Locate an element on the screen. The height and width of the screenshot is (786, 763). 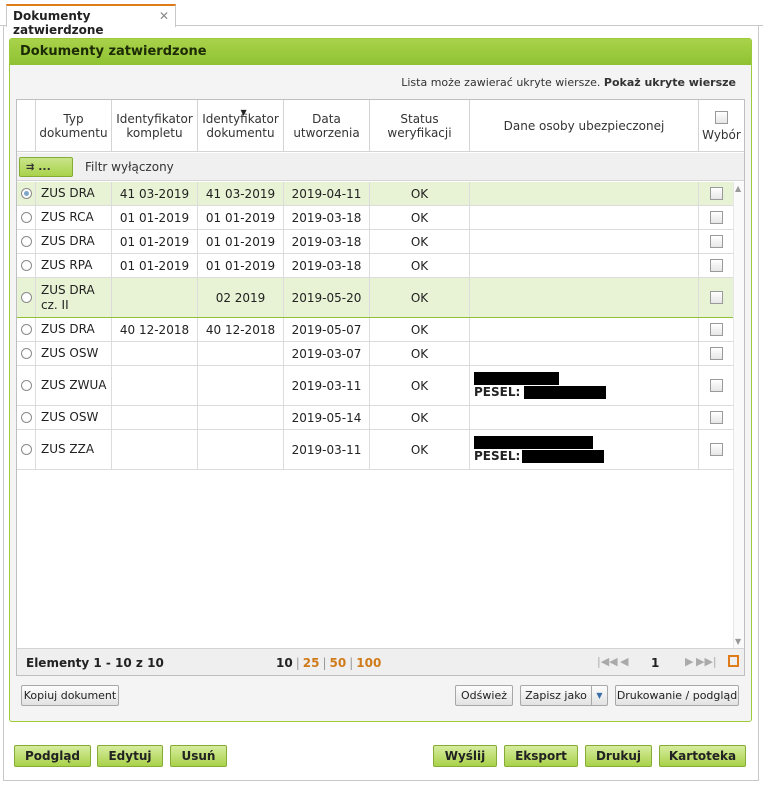
edit-button: Edytuj is located at coordinates (130, 756).